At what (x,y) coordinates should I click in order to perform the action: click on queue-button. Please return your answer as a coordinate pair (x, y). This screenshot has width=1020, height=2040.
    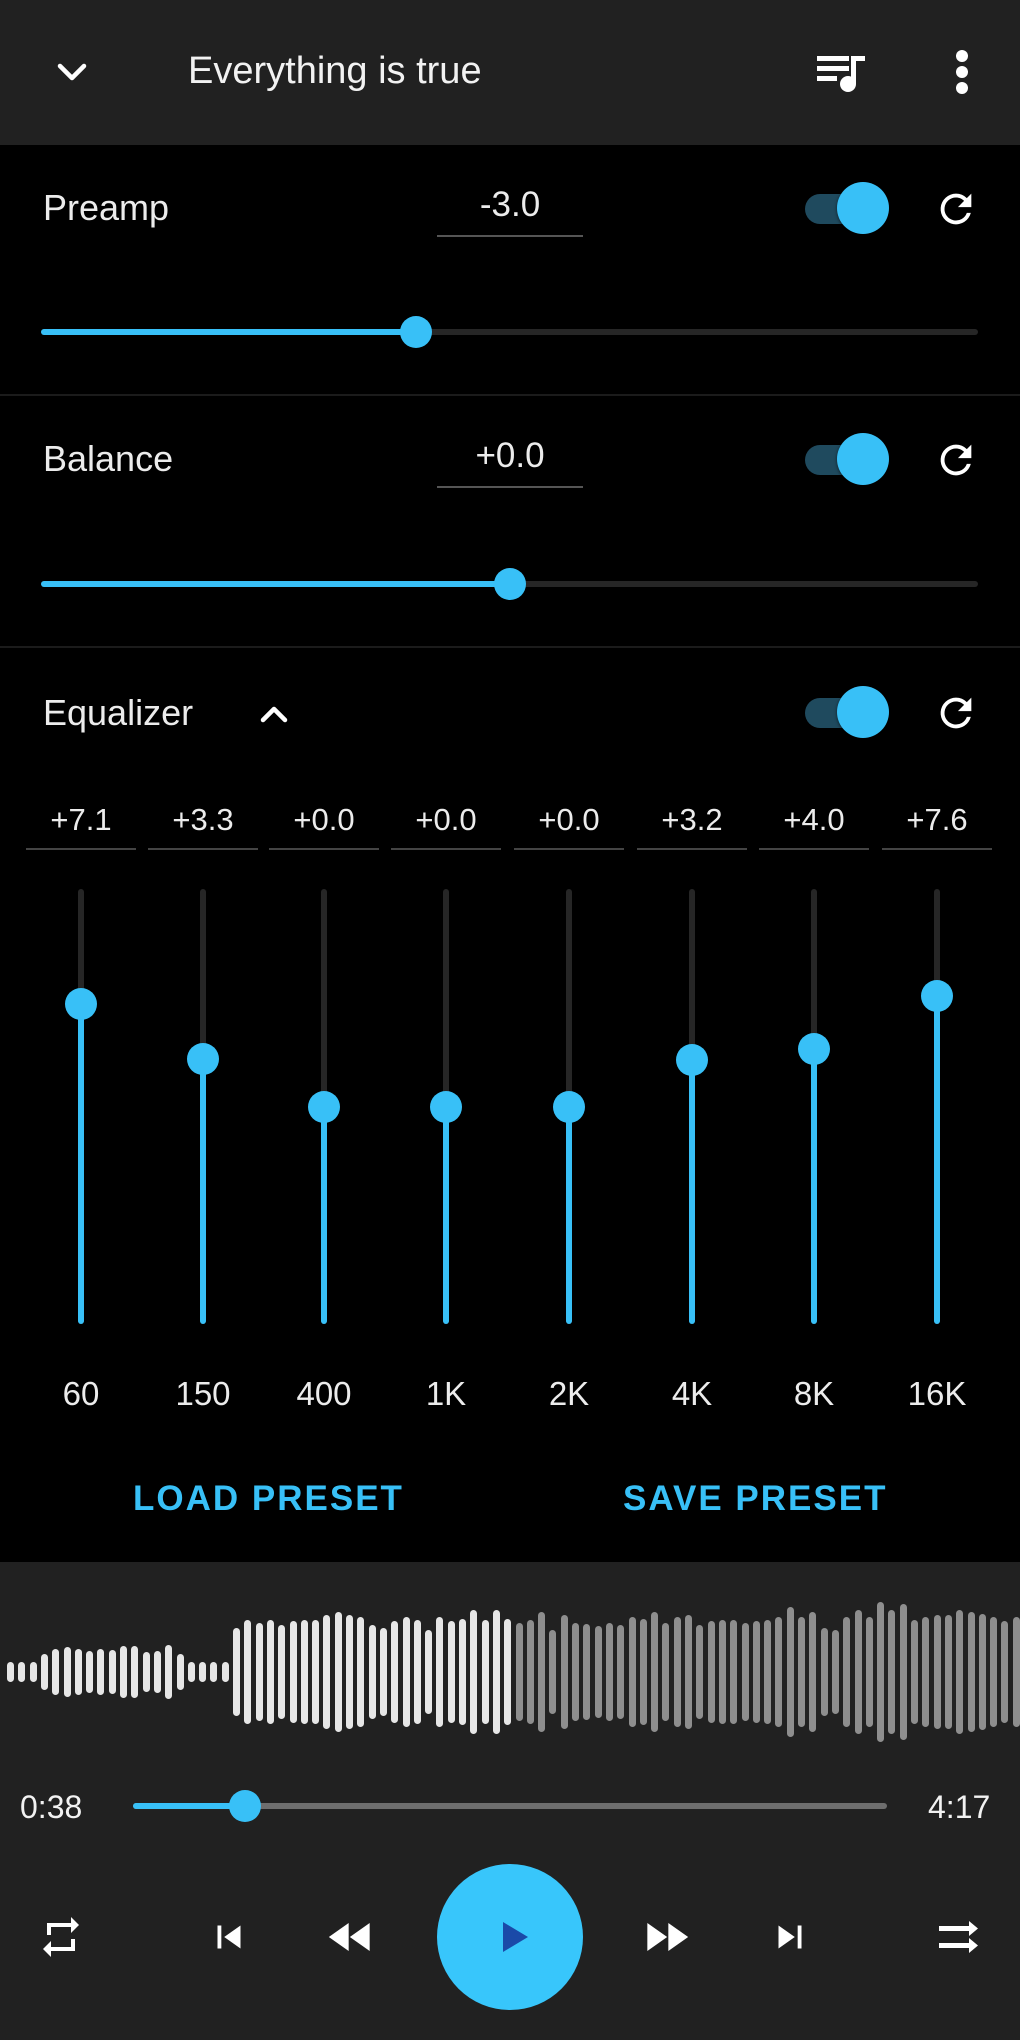
    Looking at the image, I should click on (842, 72).